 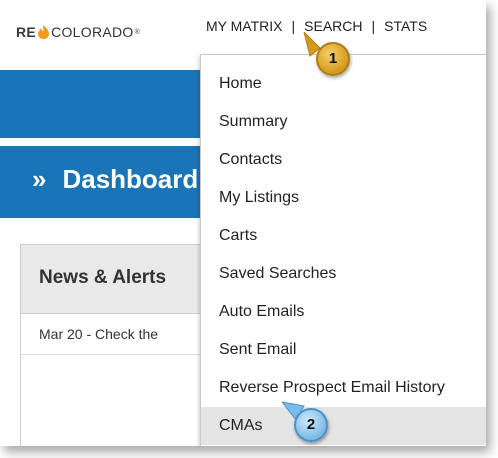 What do you see at coordinates (343, 426) in the screenshot?
I see `menu-item-cmas: CMAs` at bounding box center [343, 426].